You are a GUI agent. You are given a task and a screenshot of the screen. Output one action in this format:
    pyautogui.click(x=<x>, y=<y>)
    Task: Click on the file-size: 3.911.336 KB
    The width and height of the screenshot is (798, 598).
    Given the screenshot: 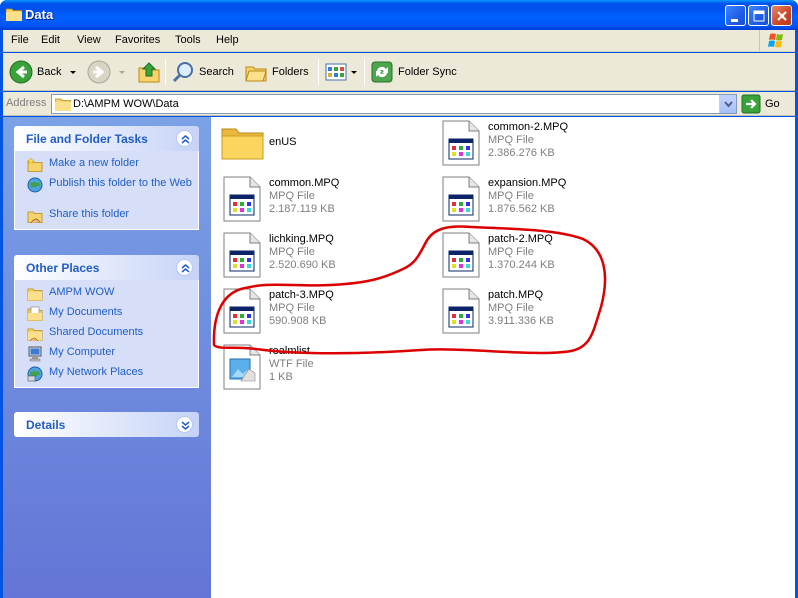 What is the action you would take?
    pyautogui.click(x=521, y=321)
    